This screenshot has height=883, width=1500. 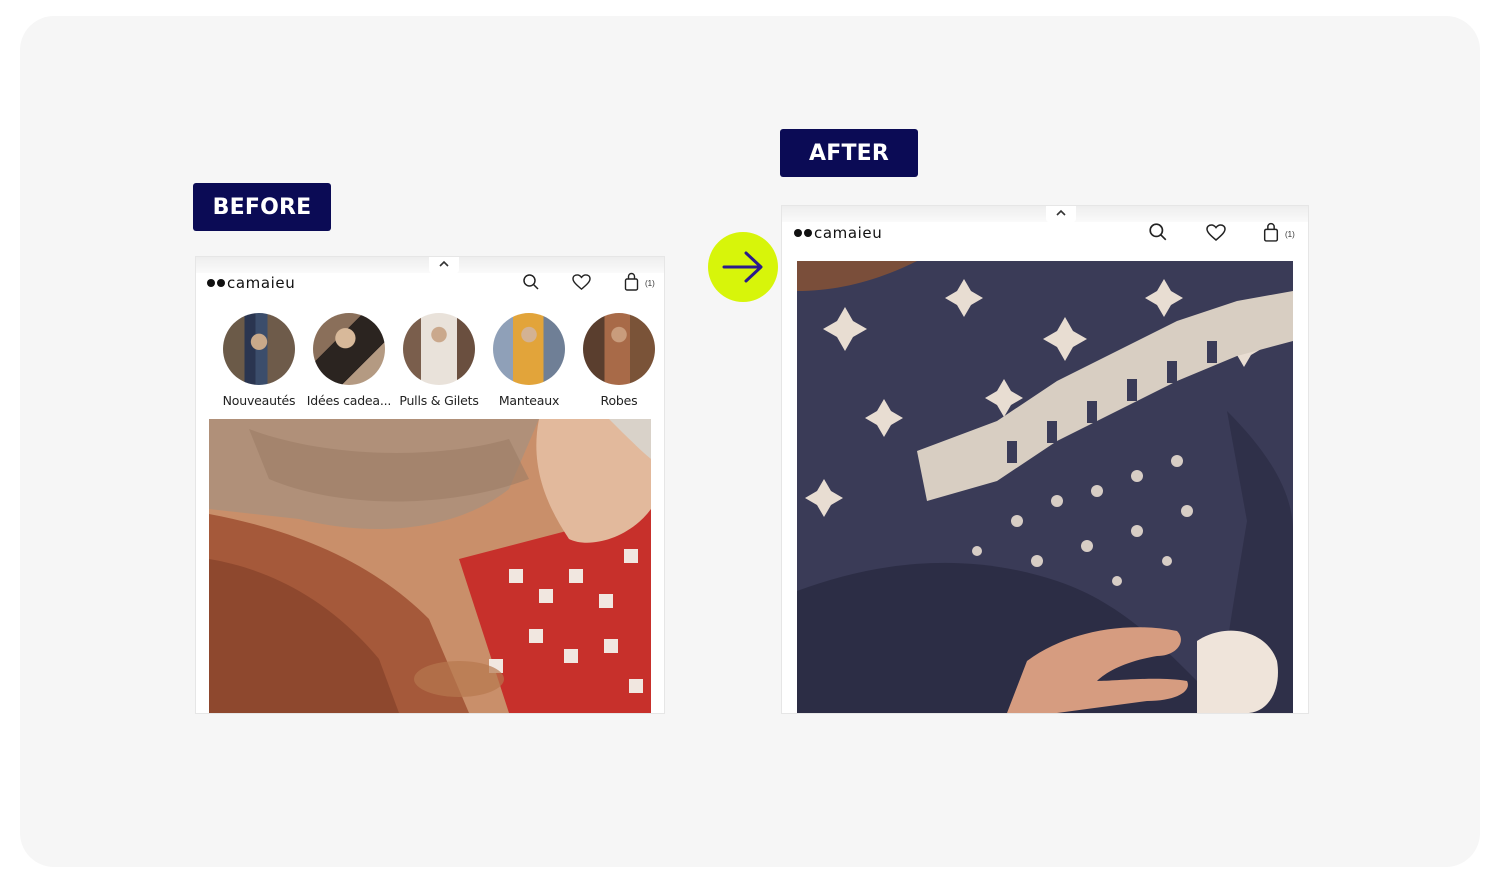 What do you see at coordinates (1045, 214) in the screenshot?
I see `browser-top-bar` at bounding box center [1045, 214].